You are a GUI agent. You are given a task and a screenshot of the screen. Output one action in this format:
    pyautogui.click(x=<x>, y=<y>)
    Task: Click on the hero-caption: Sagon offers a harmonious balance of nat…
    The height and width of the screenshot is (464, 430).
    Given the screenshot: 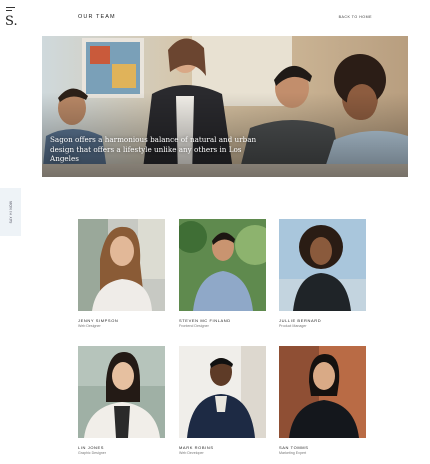 What is the action you would take?
    pyautogui.click(x=153, y=149)
    